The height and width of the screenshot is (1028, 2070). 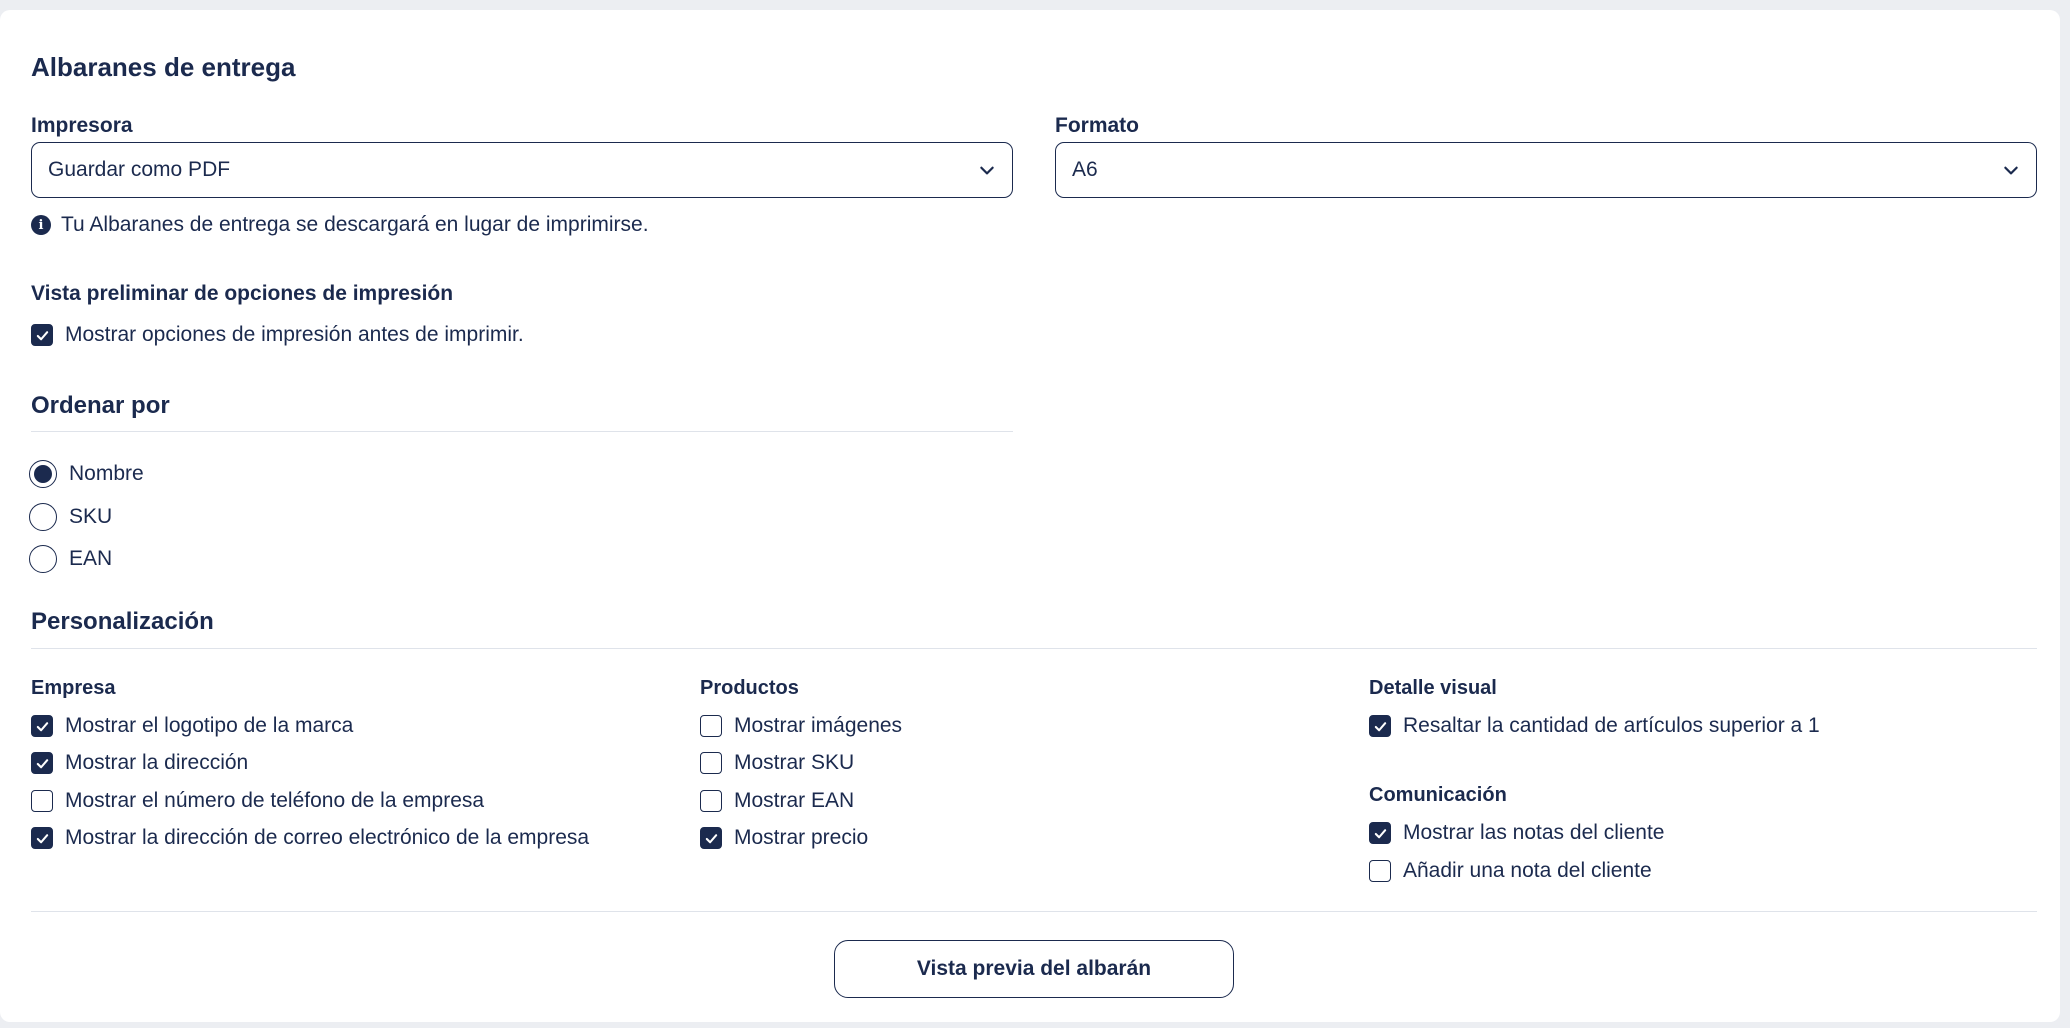 What do you see at coordinates (41, 225) in the screenshot?
I see `info-icon: i` at bounding box center [41, 225].